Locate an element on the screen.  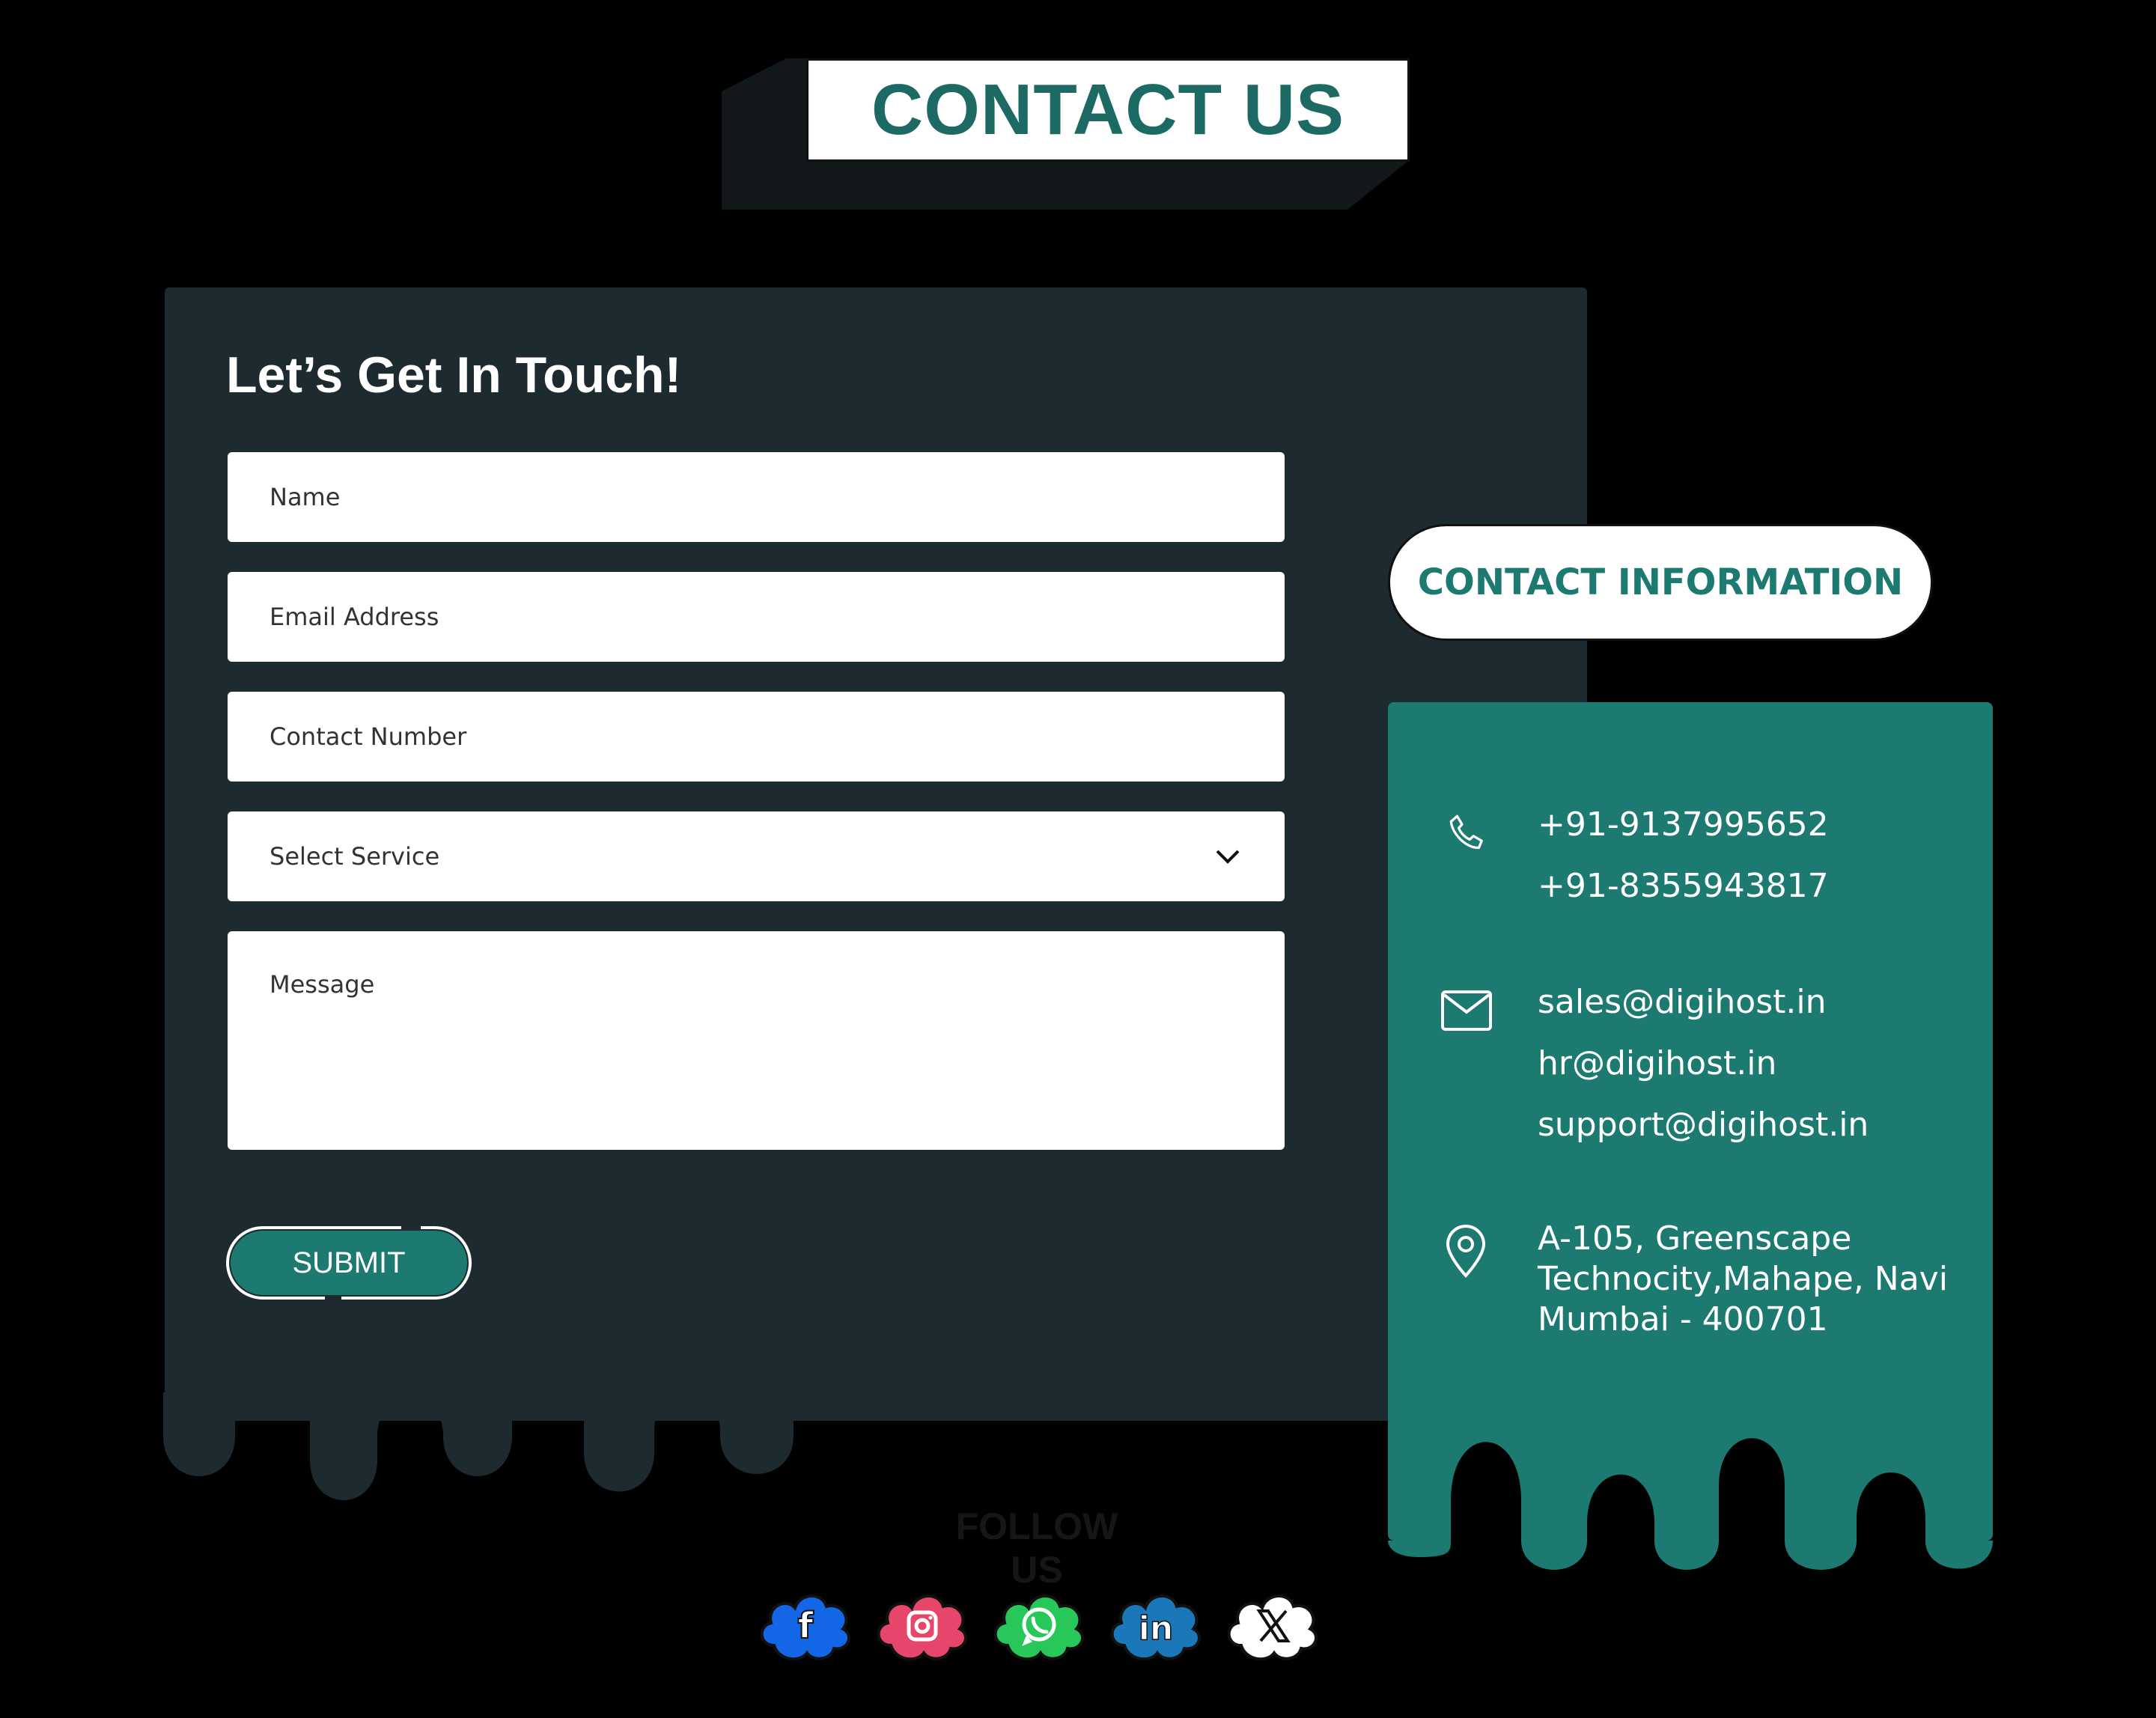
name-input is located at coordinates (756, 497).